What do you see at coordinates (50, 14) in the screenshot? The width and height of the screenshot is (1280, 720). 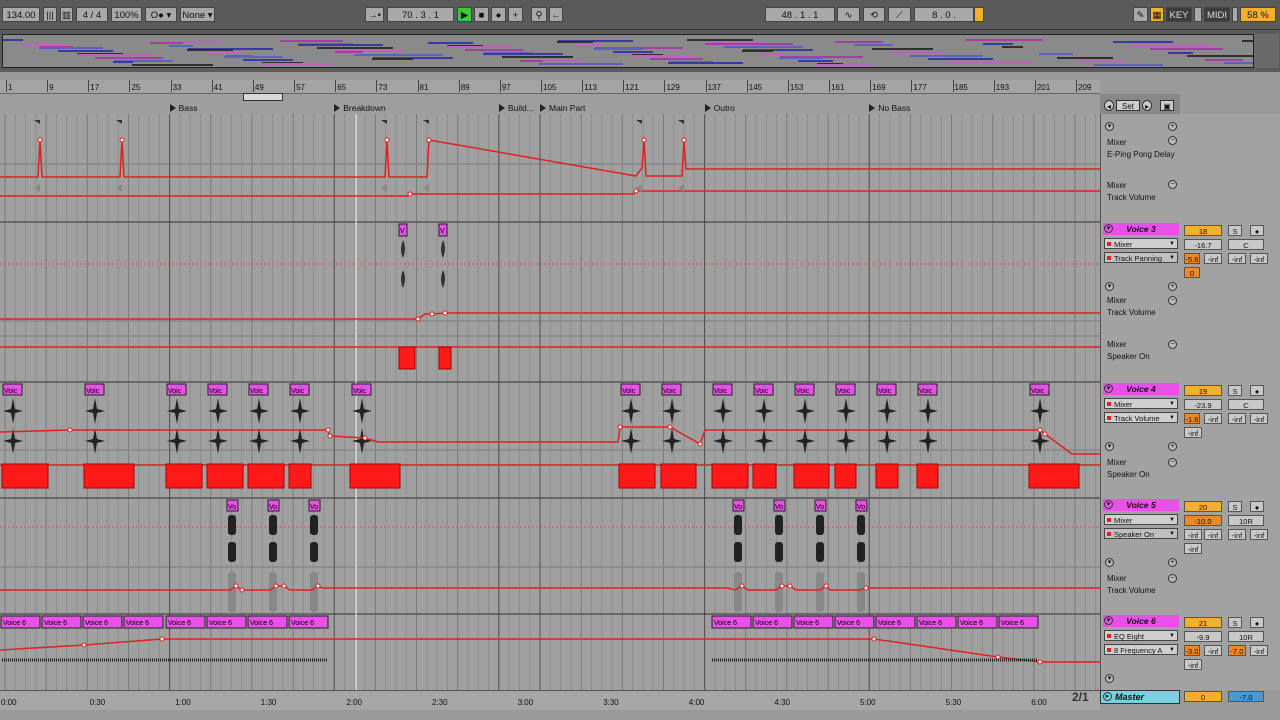 I see `tap-tempo-button: |||` at bounding box center [50, 14].